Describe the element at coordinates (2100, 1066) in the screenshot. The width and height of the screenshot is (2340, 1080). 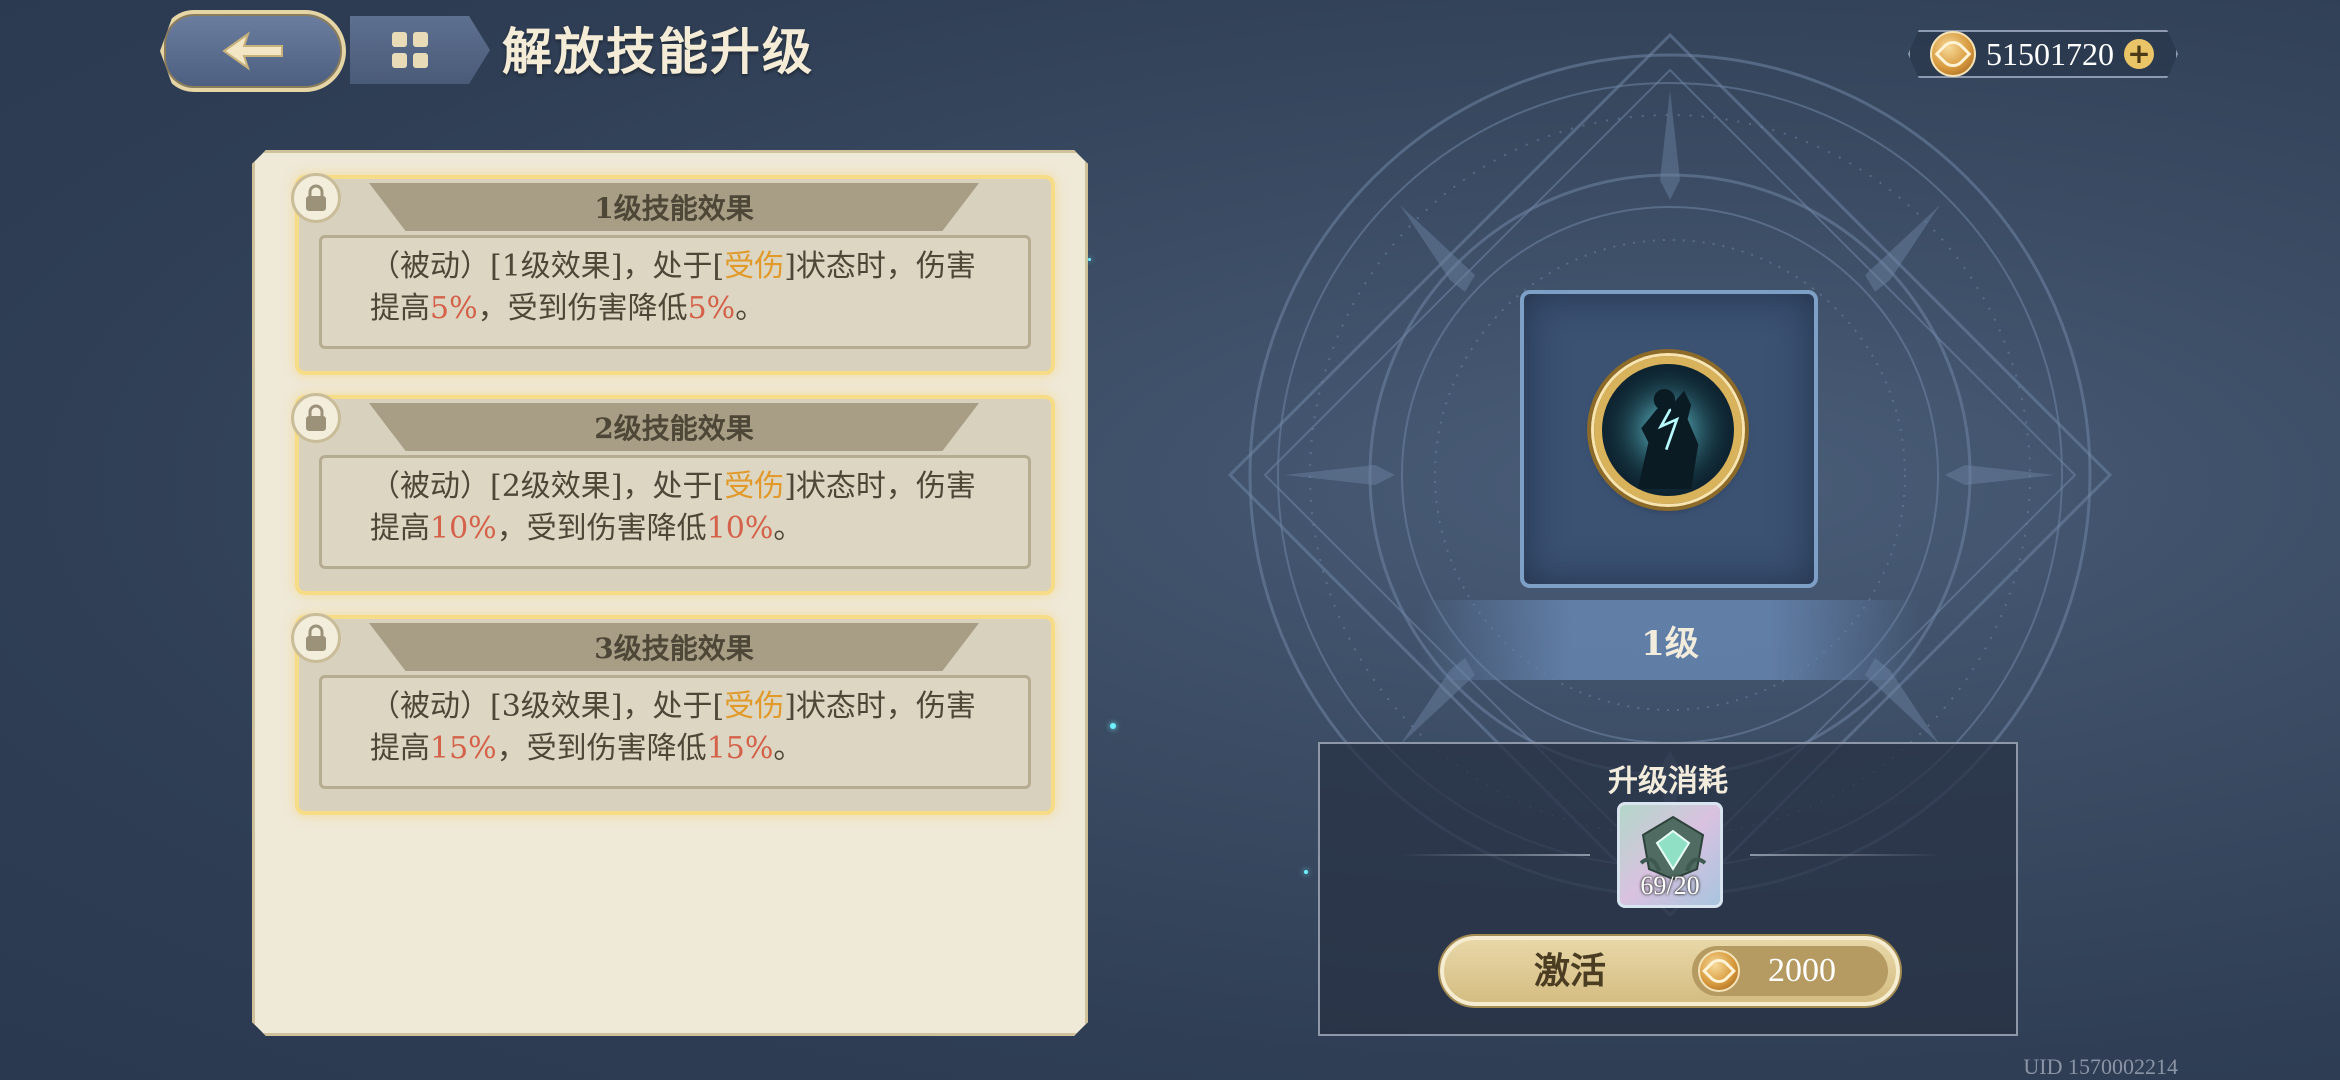
I see `user-id: UID 1570002214` at that location.